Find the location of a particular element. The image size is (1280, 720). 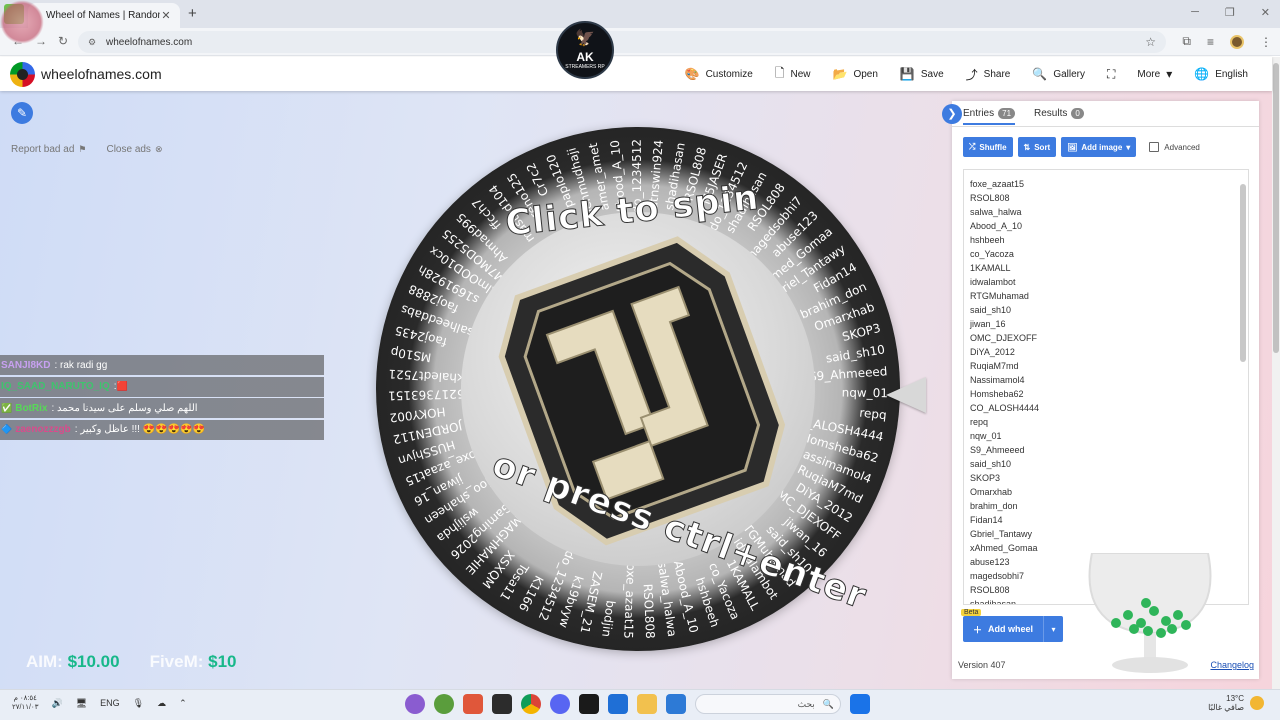

network-icon: 🖥 is located at coordinates (81, 703).